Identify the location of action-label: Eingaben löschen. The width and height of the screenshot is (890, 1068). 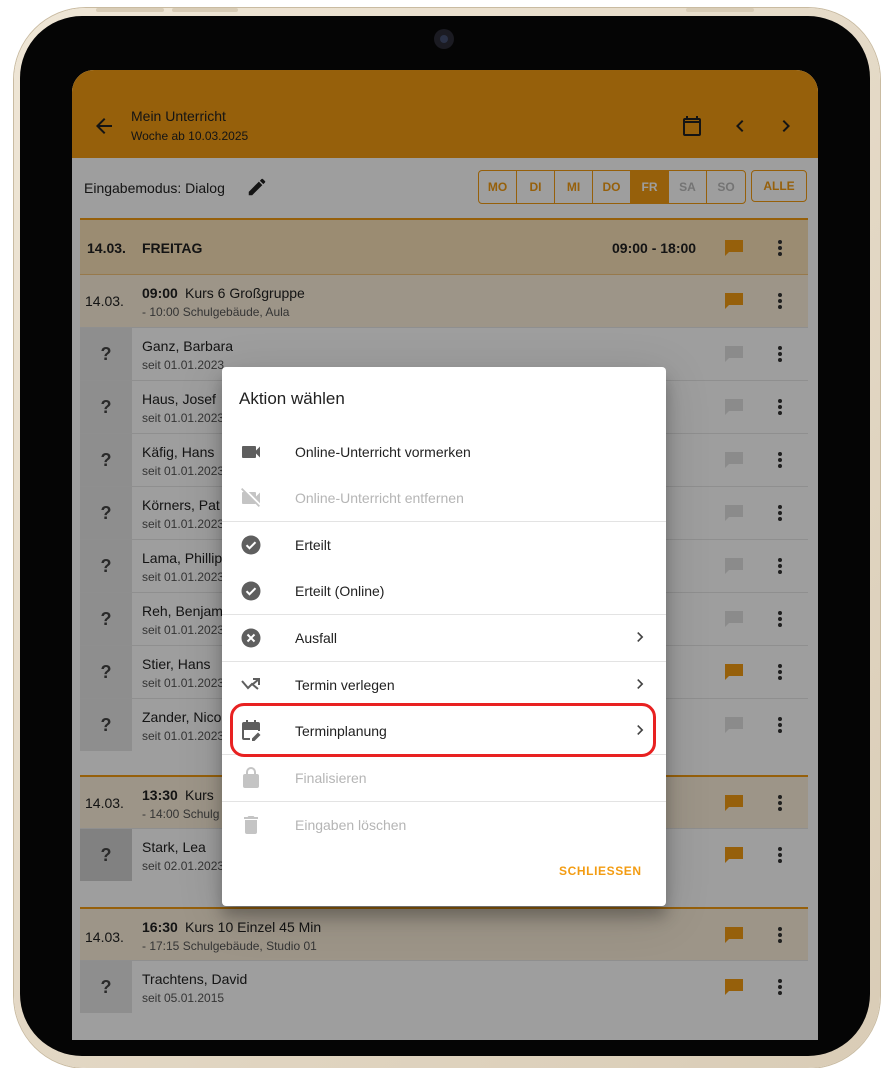
(351, 825).